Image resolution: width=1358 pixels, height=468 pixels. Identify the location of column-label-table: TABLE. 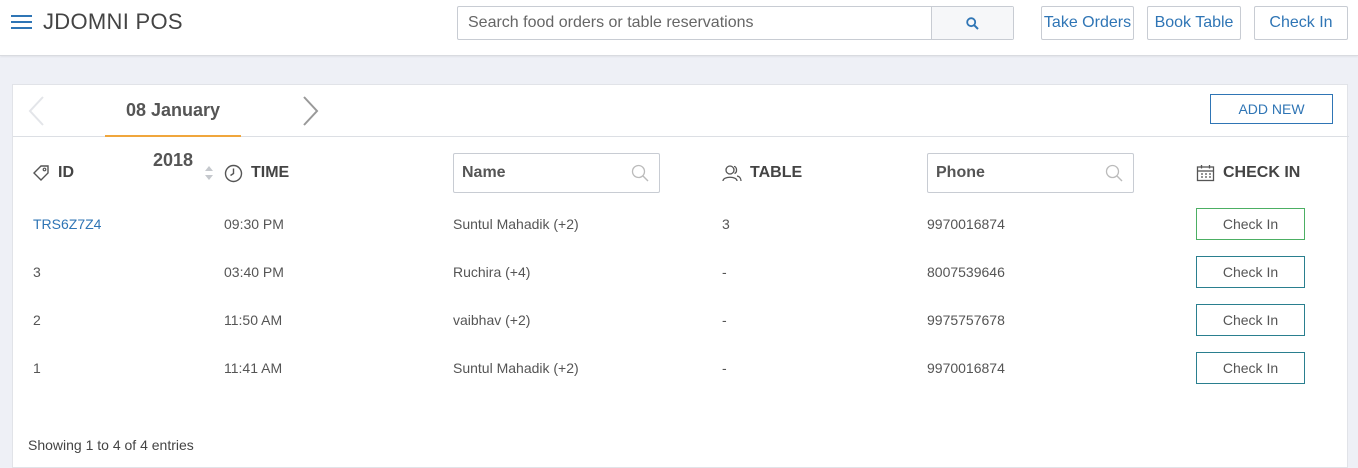
(776, 172).